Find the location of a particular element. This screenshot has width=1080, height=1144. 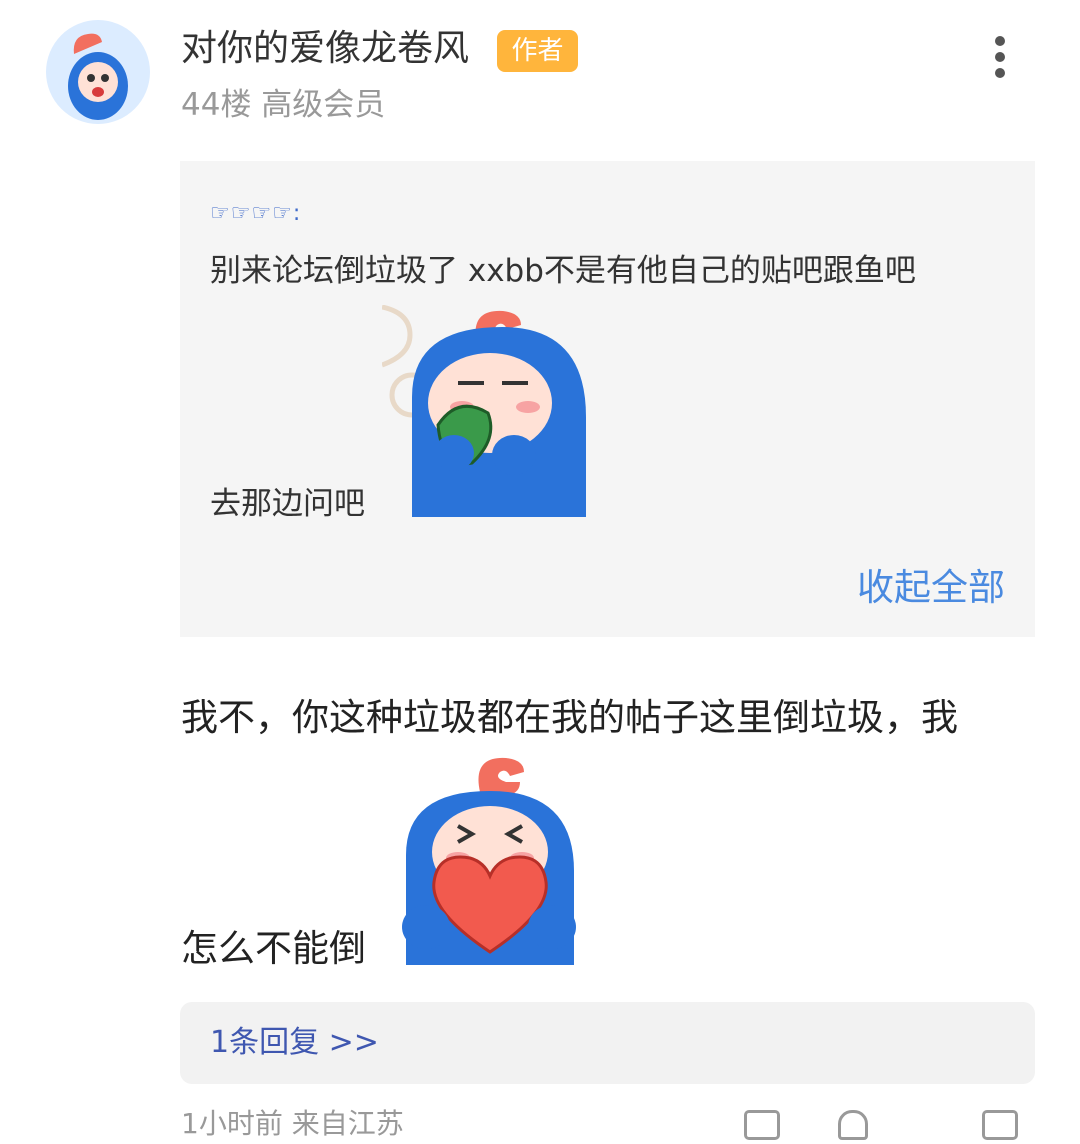

mascot-eating-sticker-icon is located at coordinates (484, 411).